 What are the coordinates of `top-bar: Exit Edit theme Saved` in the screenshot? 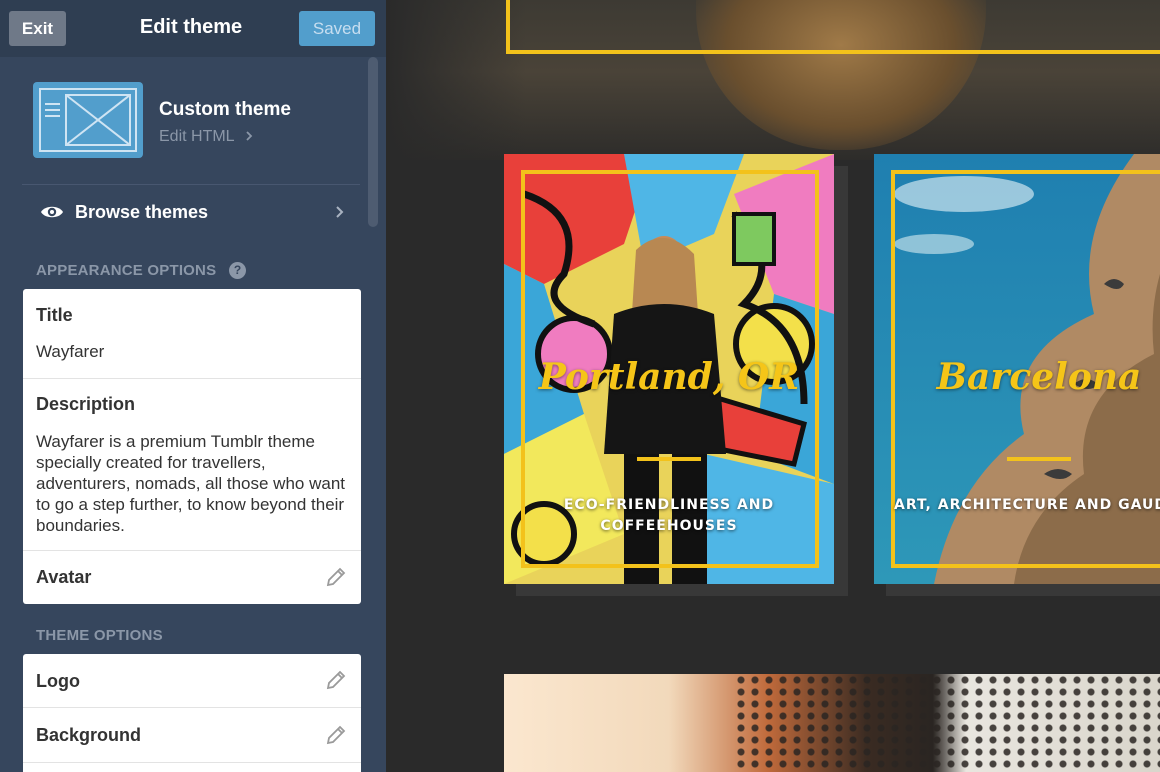 It's located at (193, 28).